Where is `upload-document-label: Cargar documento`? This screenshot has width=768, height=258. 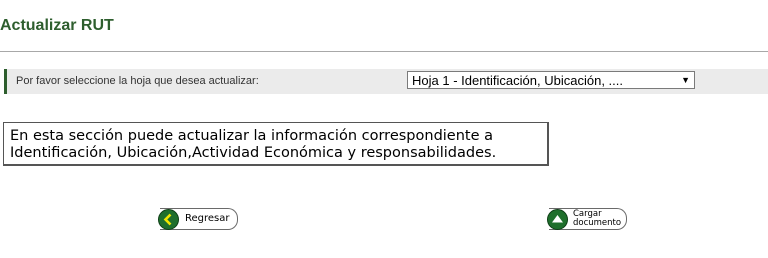 upload-document-label: Cargar documento is located at coordinates (597, 219).